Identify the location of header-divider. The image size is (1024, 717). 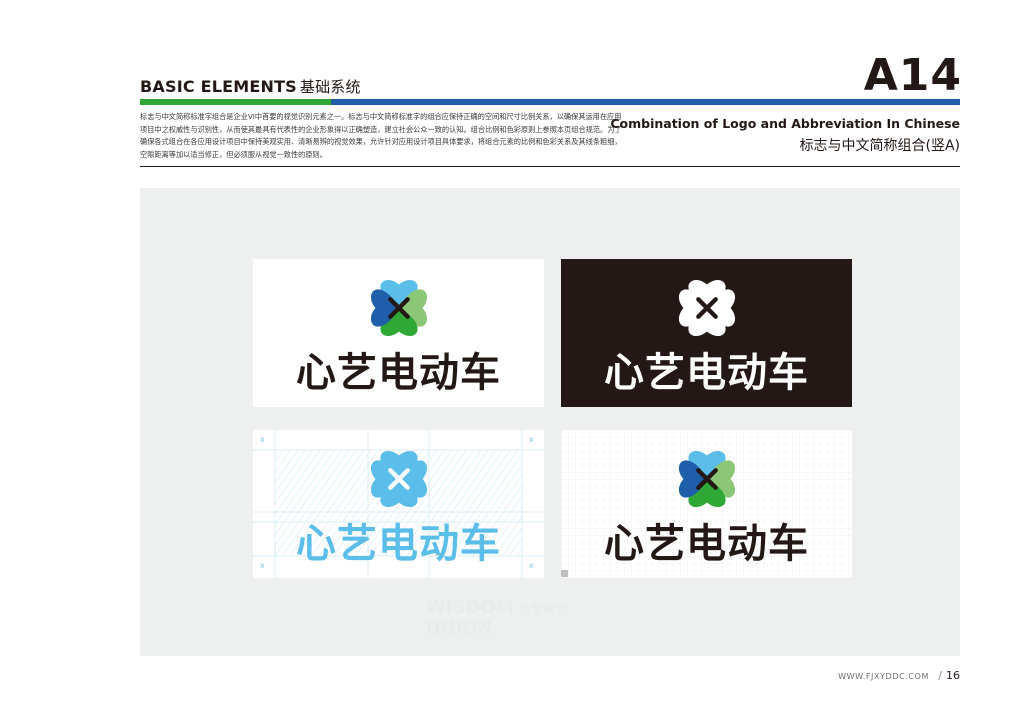
(550, 166).